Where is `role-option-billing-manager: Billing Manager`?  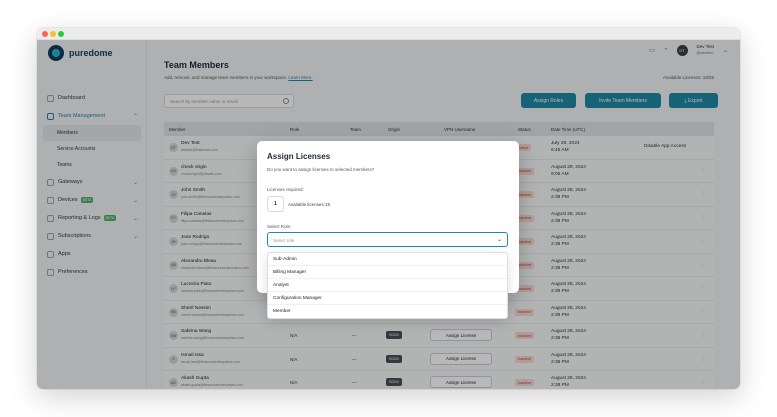 role-option-billing-manager: Billing Manager is located at coordinates (387, 272).